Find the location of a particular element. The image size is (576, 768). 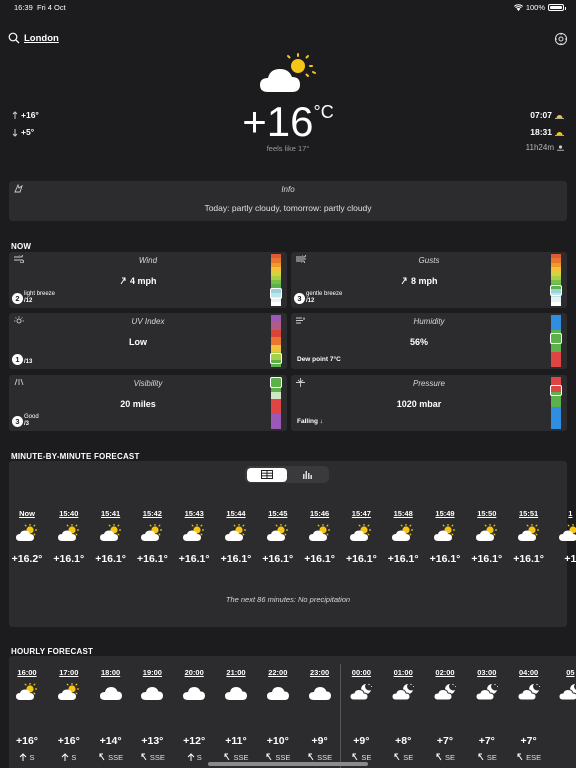

gear-icon is located at coordinates (561, 39).